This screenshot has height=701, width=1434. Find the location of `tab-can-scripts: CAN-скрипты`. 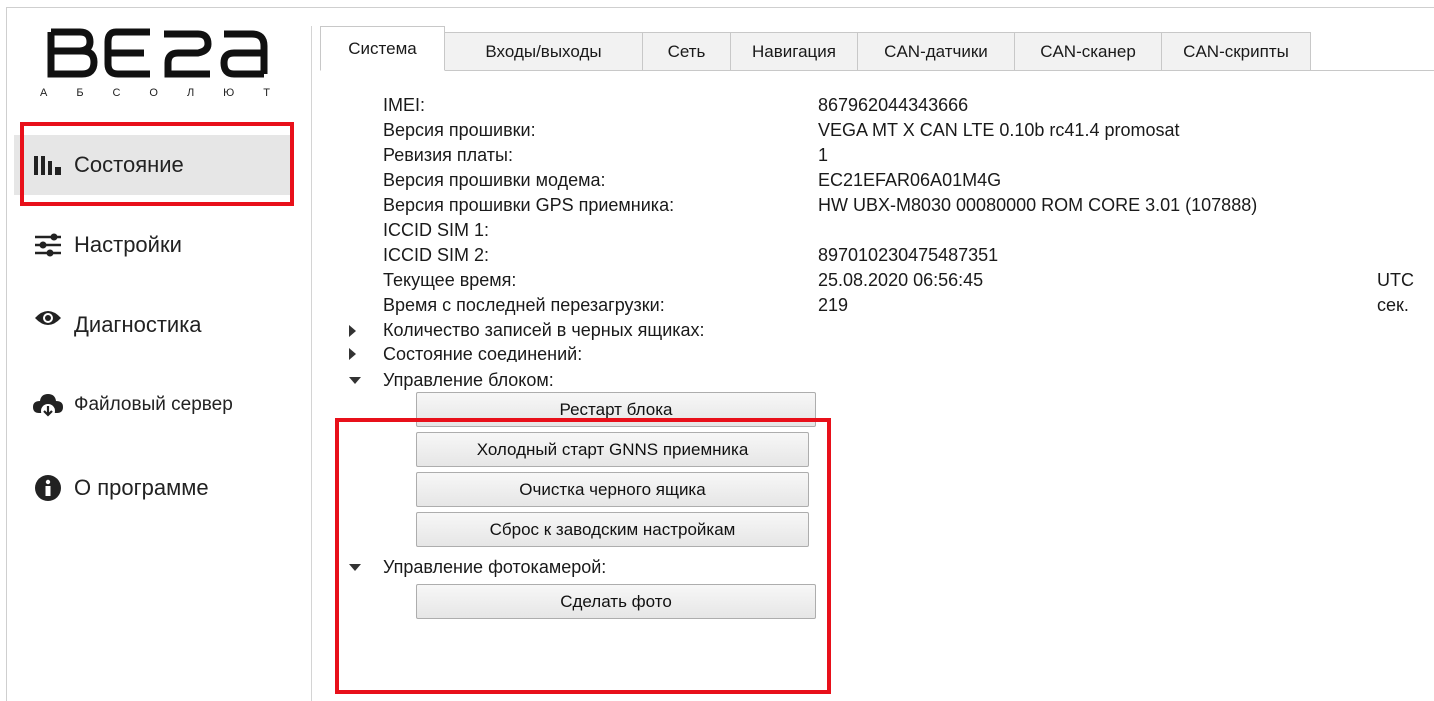

tab-can-scripts: CAN-скрипты is located at coordinates (1236, 51).